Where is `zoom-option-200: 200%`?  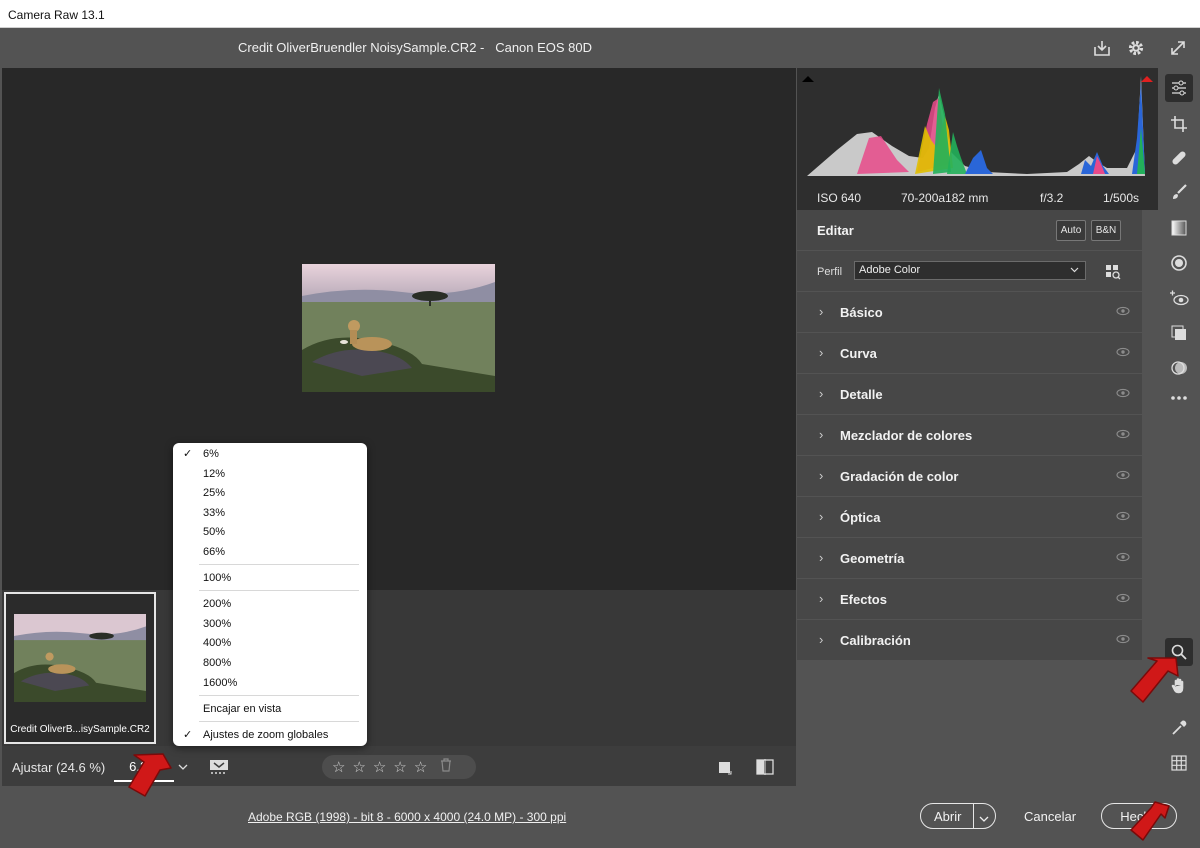 zoom-option-200: 200% is located at coordinates (270, 604).